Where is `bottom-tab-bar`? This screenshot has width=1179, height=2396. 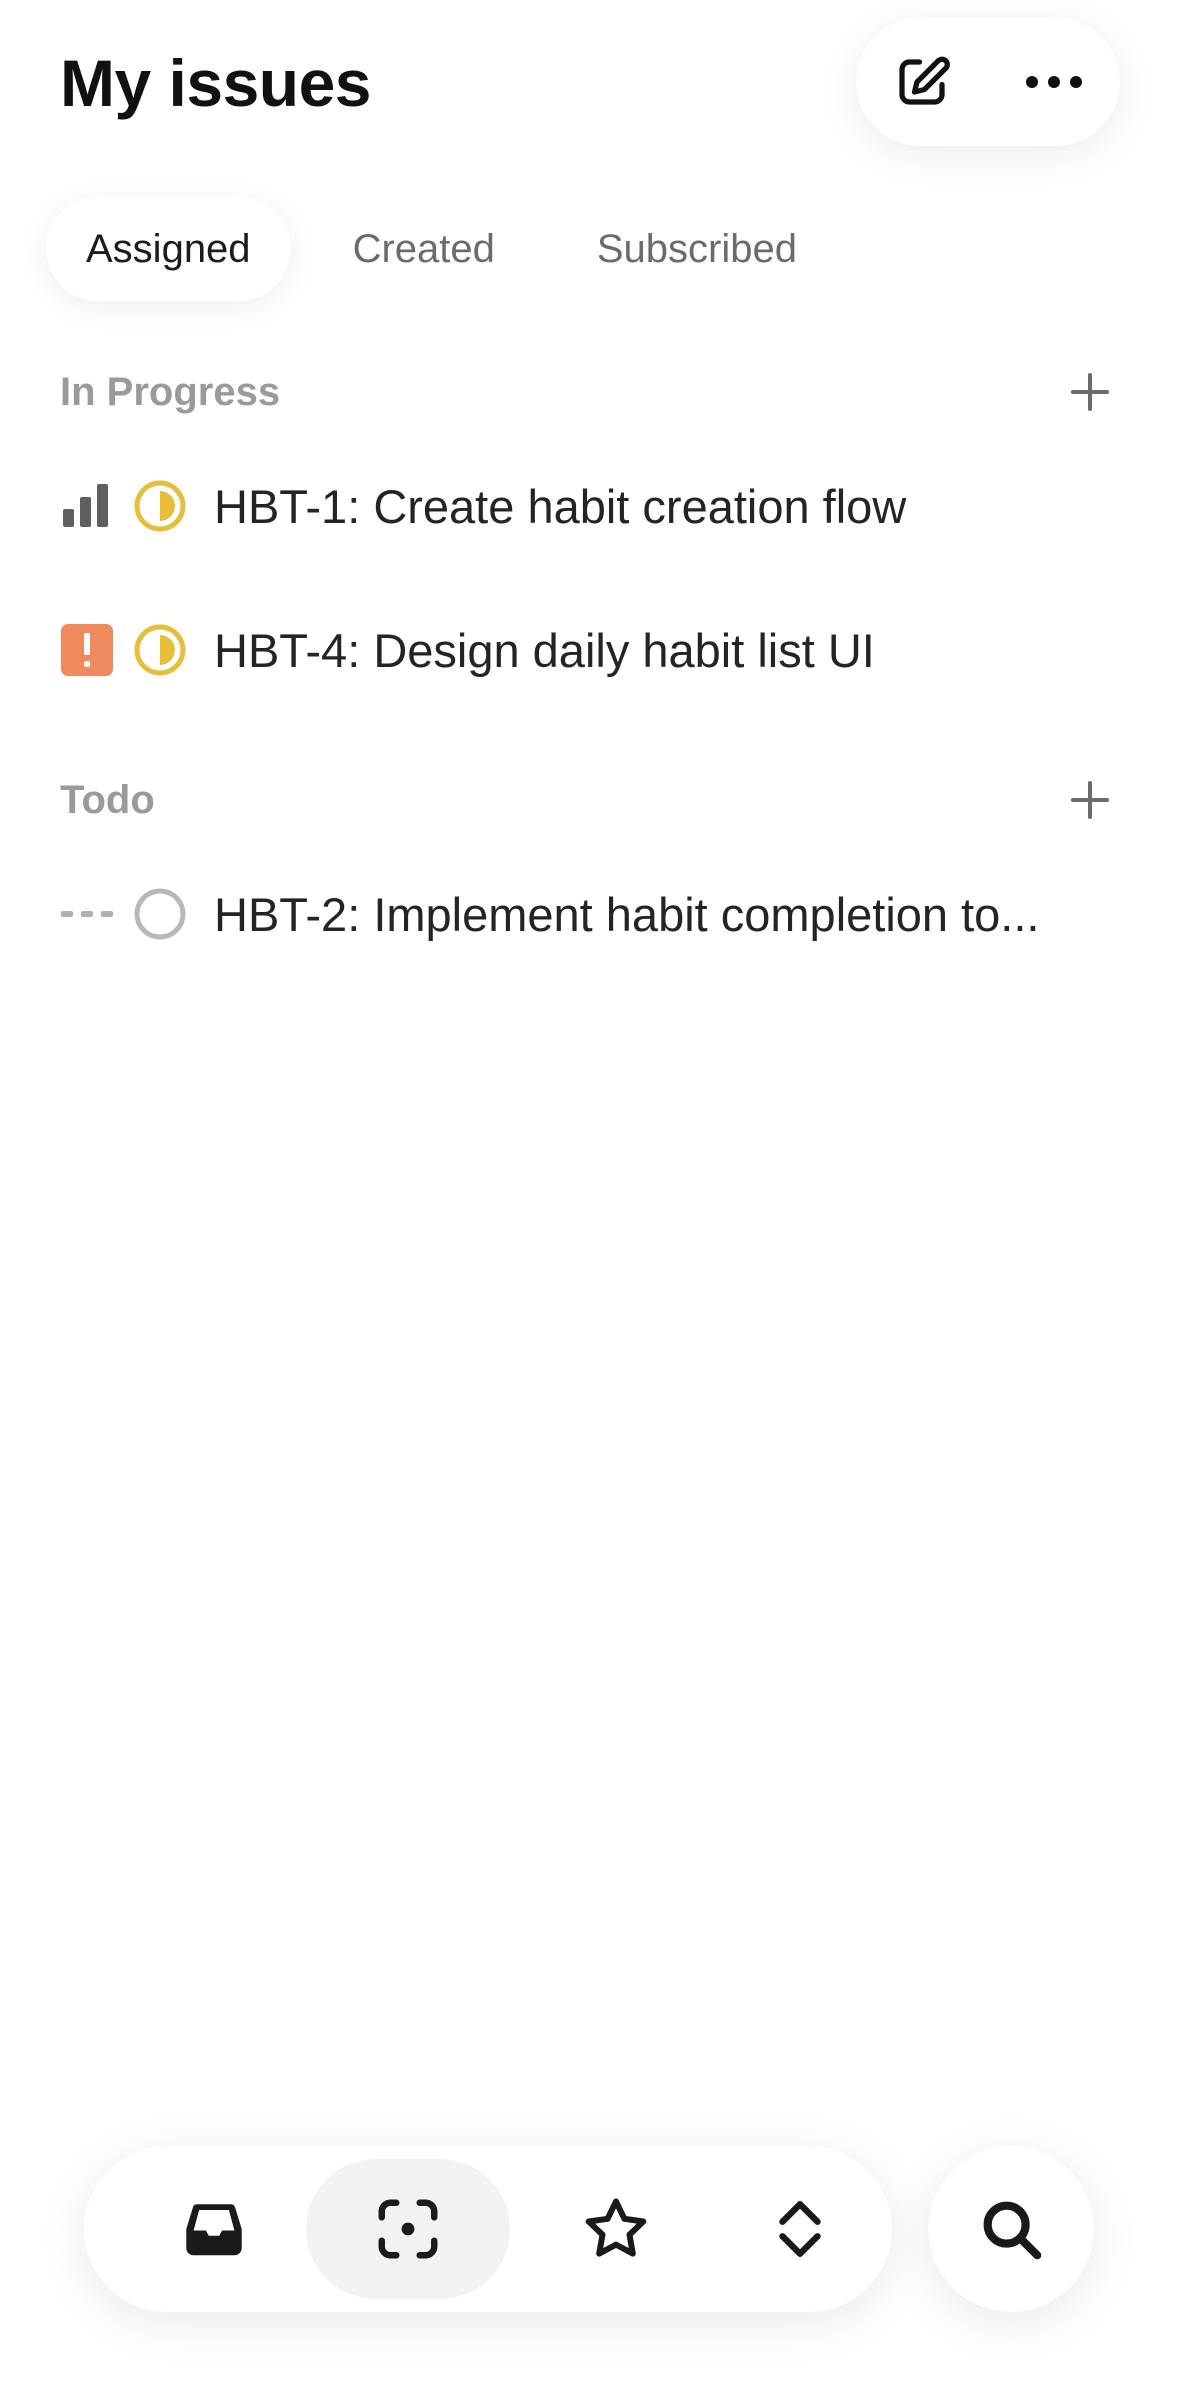
bottom-tab-bar is located at coordinates (488, 2229).